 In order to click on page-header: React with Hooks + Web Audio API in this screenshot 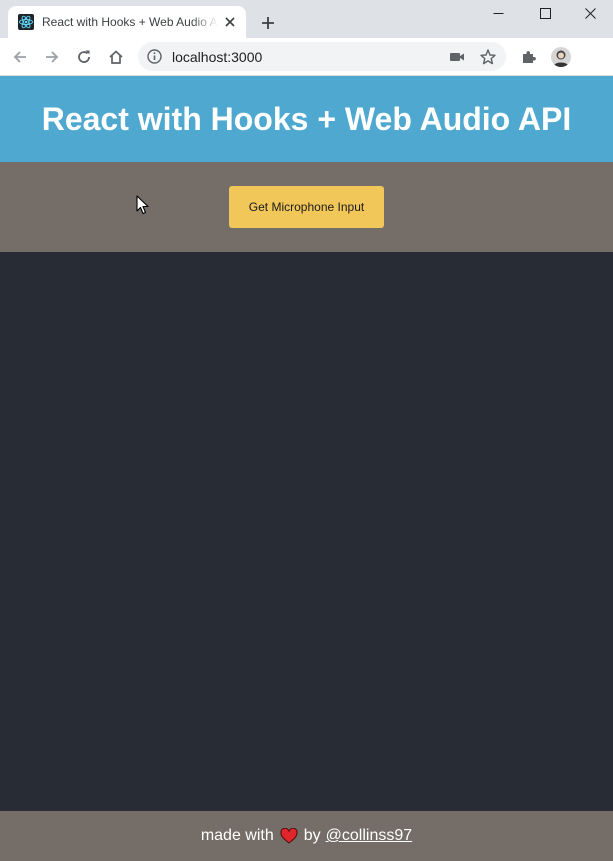, I will do `click(306, 119)`.